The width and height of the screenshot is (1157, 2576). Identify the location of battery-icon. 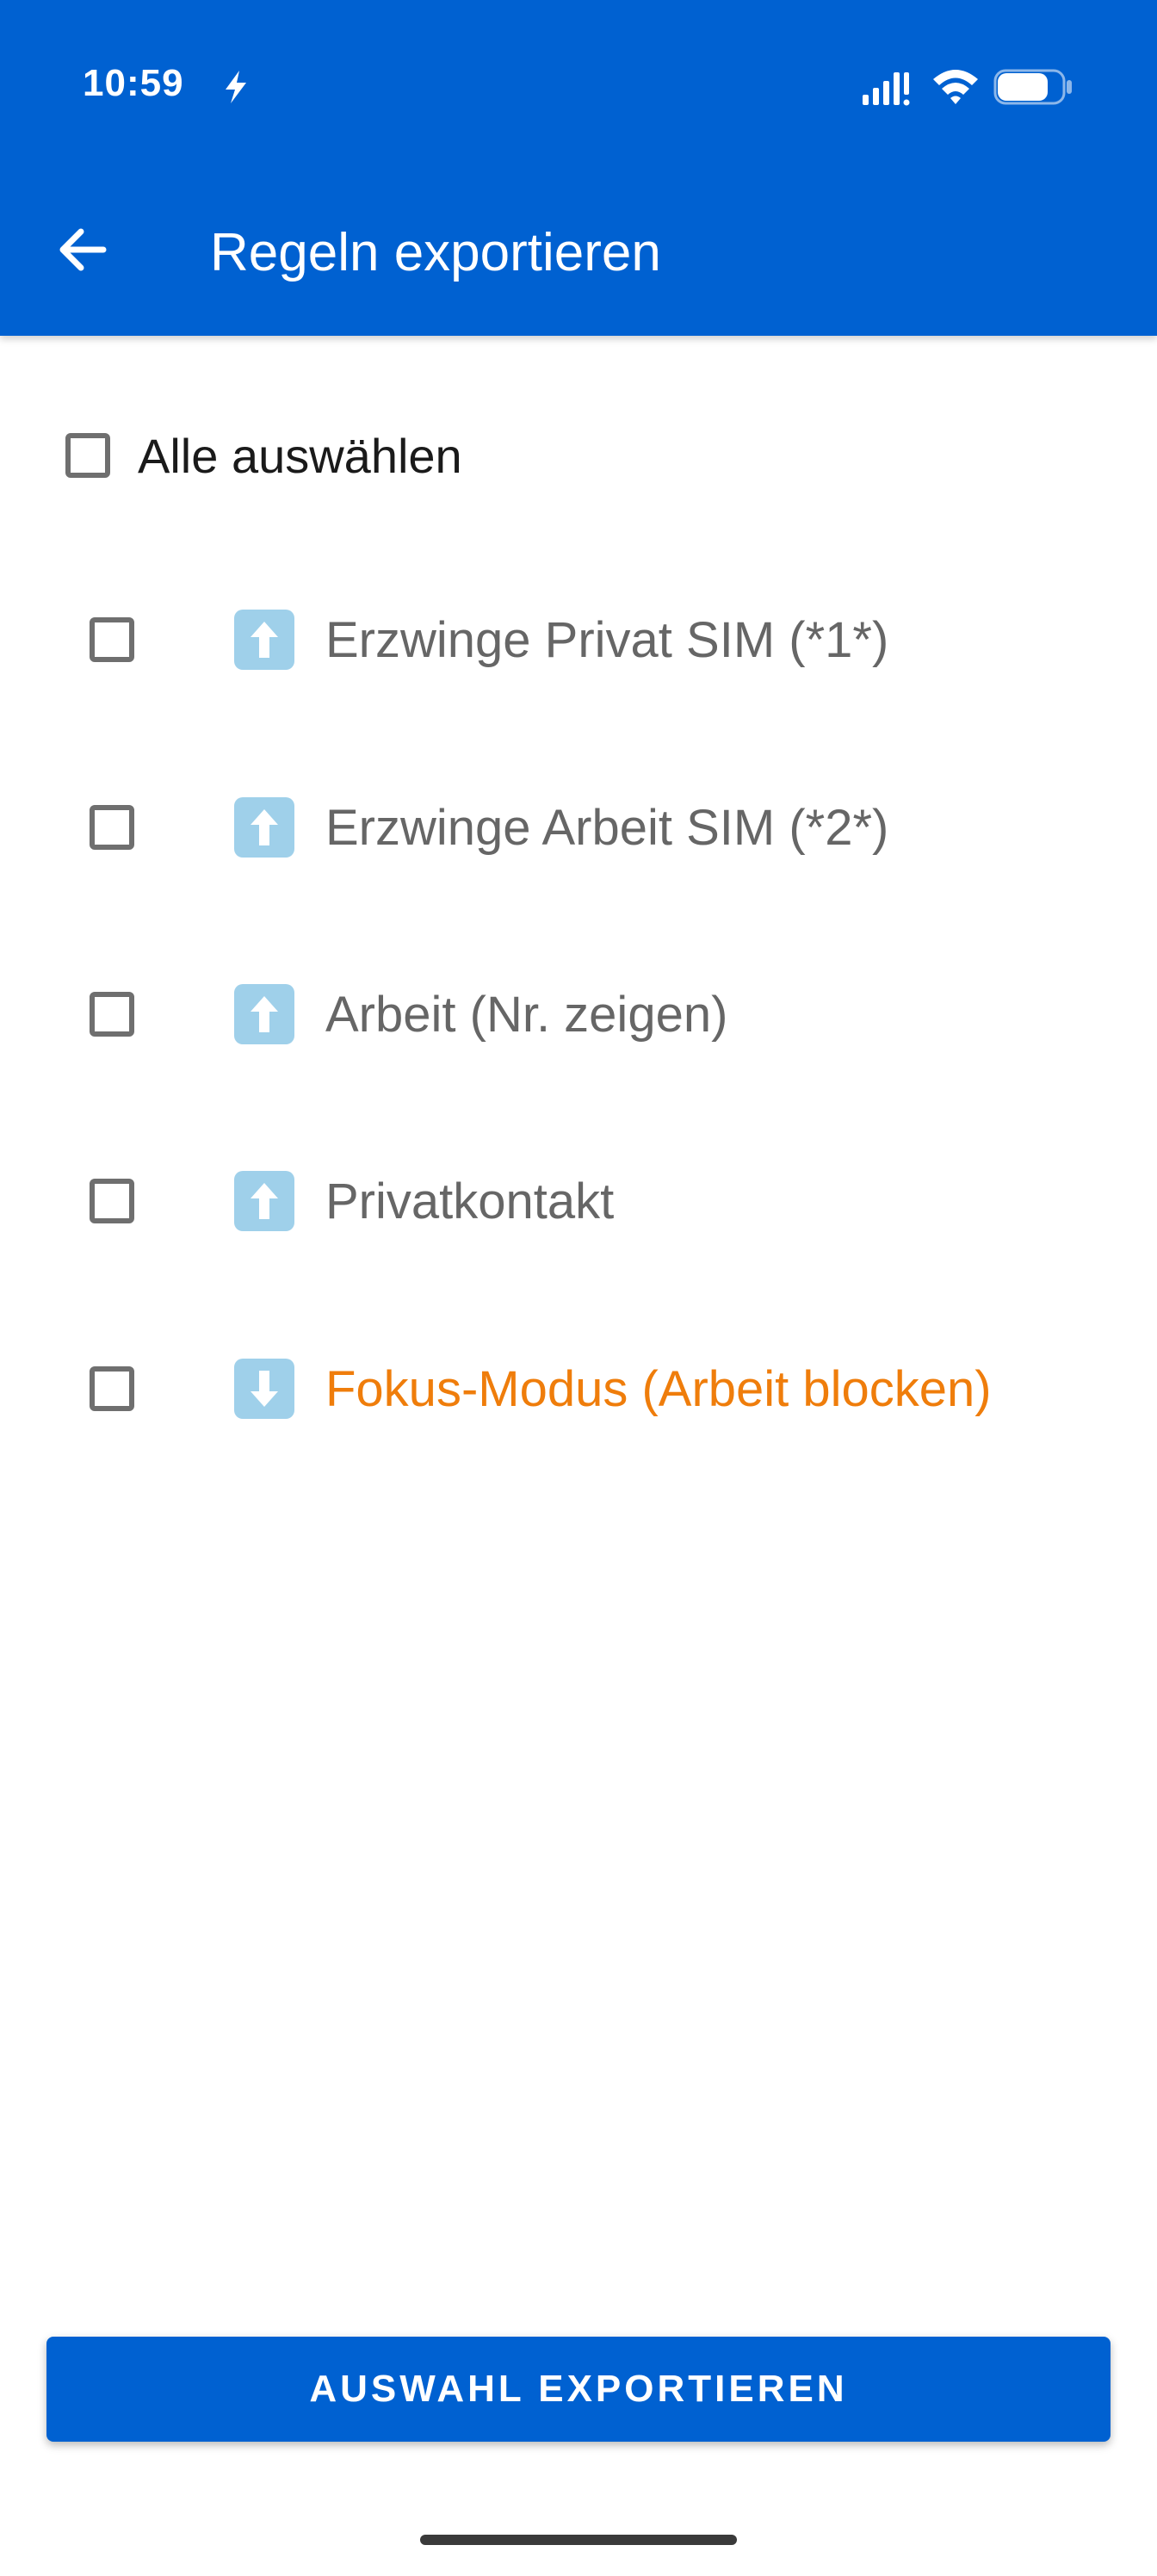
(1033, 87).